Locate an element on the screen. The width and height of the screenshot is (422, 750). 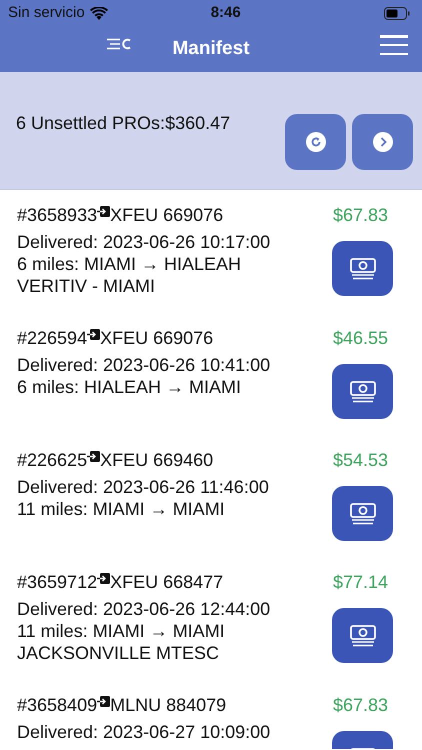
amount-text: $54.53 is located at coordinates (360, 460).